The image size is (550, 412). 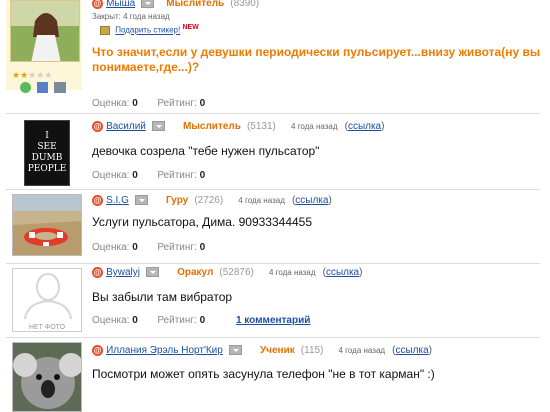 What do you see at coordinates (162, 297) in the screenshot?
I see `answer-text: Вы забыли там вибратор` at bounding box center [162, 297].